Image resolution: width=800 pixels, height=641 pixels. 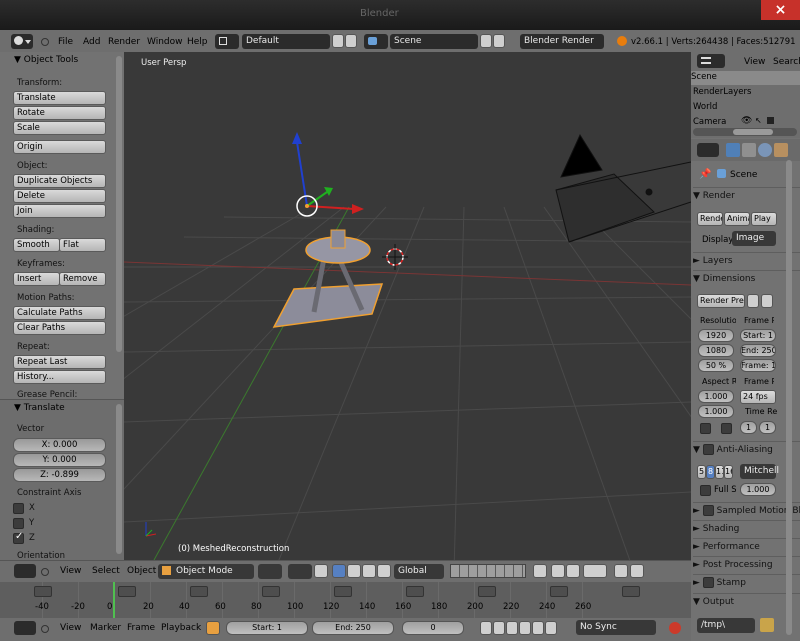 What do you see at coordinates (45, 572) in the screenshot?
I see `collapse-3d-menus-icon` at bounding box center [45, 572].